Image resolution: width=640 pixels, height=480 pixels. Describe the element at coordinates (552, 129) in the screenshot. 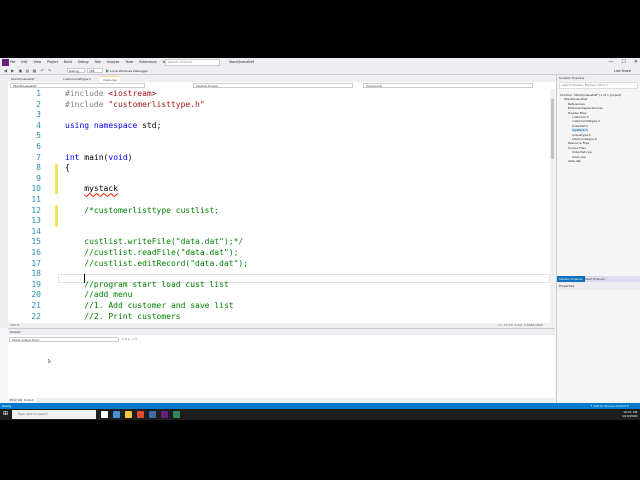

I see `scrollbar-thumb` at that location.